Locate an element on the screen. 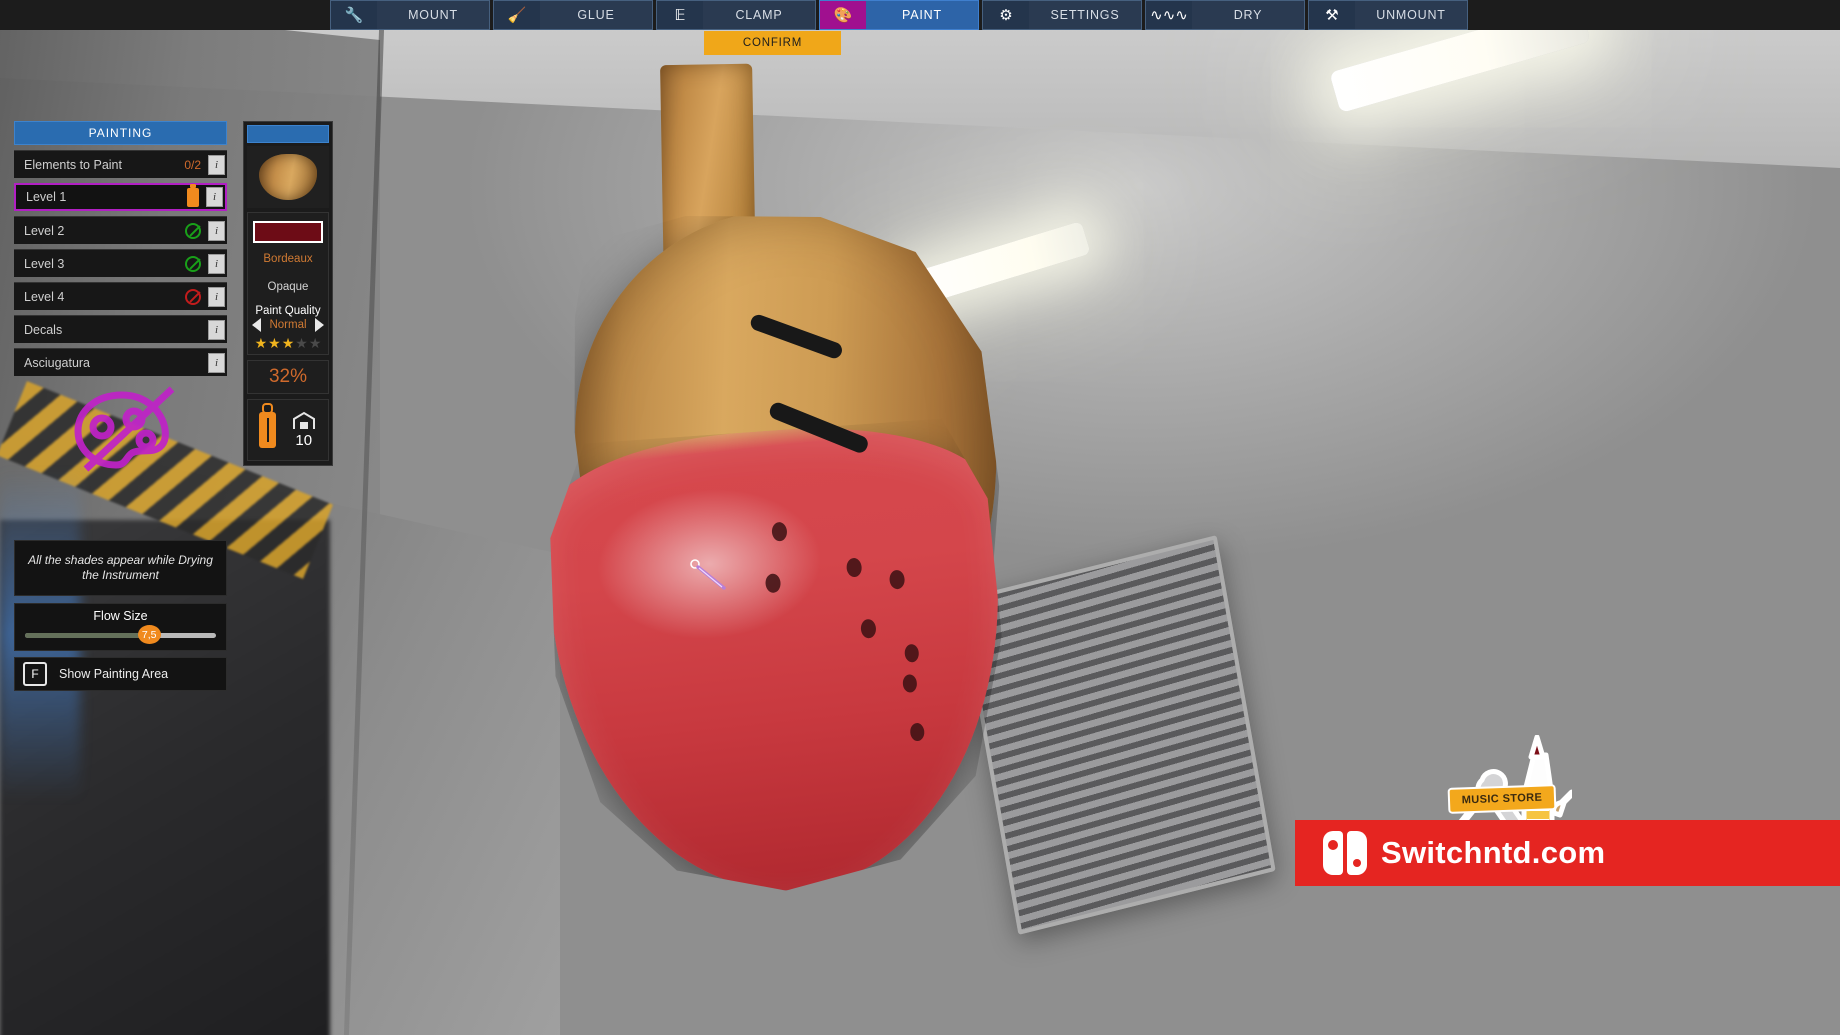 Image resolution: width=1840 pixels, height=1035 pixels. tab-mount-label: MOUNT is located at coordinates (433, 15).